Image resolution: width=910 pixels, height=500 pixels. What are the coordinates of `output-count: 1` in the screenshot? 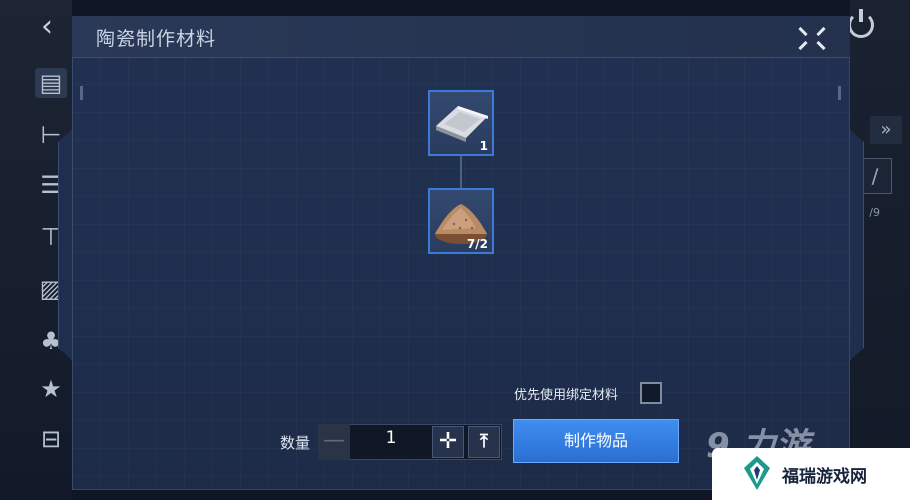 It's located at (483, 146).